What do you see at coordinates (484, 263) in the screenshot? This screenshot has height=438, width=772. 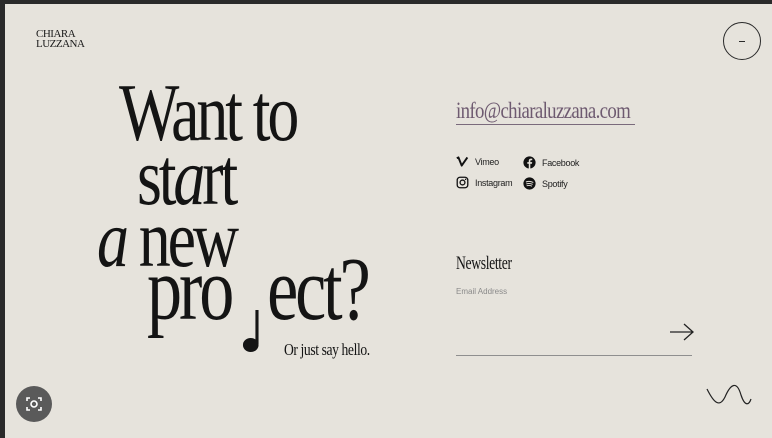 I see `newsletter-heading: Newsletter` at bounding box center [484, 263].